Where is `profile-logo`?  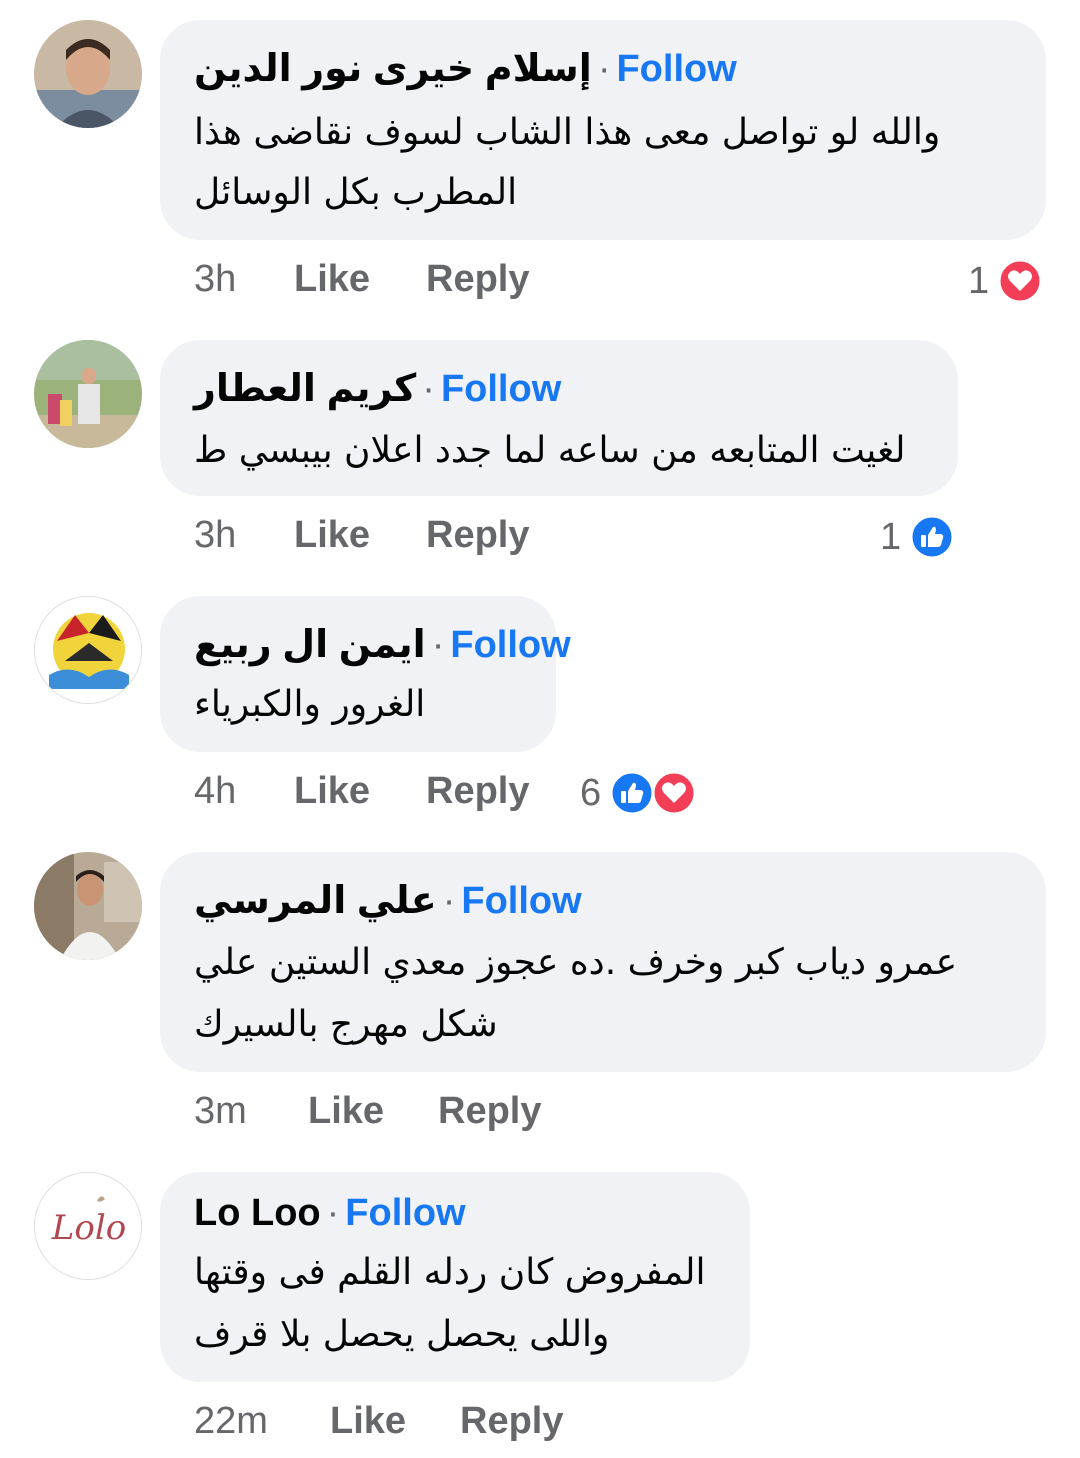
profile-logo is located at coordinates (88, 650).